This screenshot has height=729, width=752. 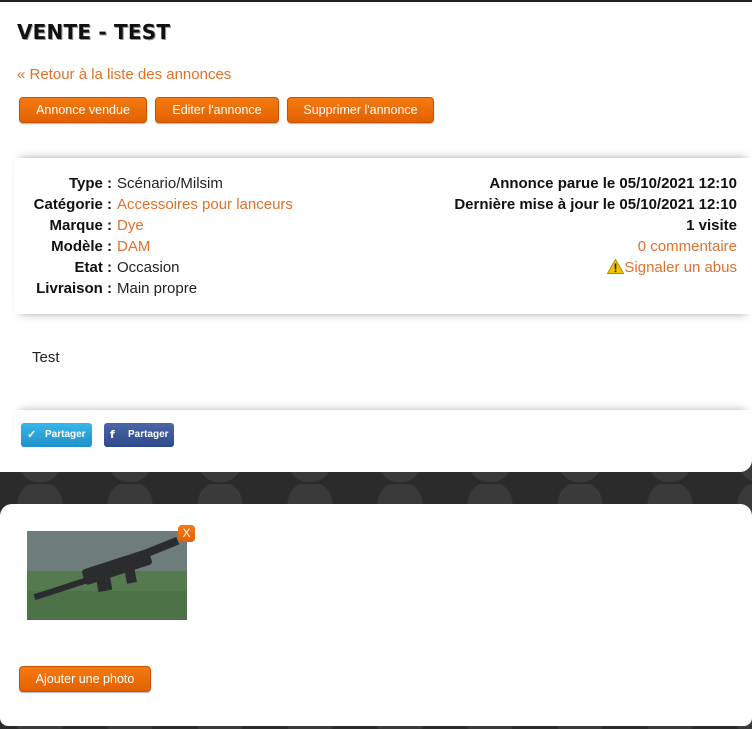 What do you see at coordinates (124, 74) in the screenshot?
I see `back-to-list-link: « Retour à la liste des annonces` at bounding box center [124, 74].